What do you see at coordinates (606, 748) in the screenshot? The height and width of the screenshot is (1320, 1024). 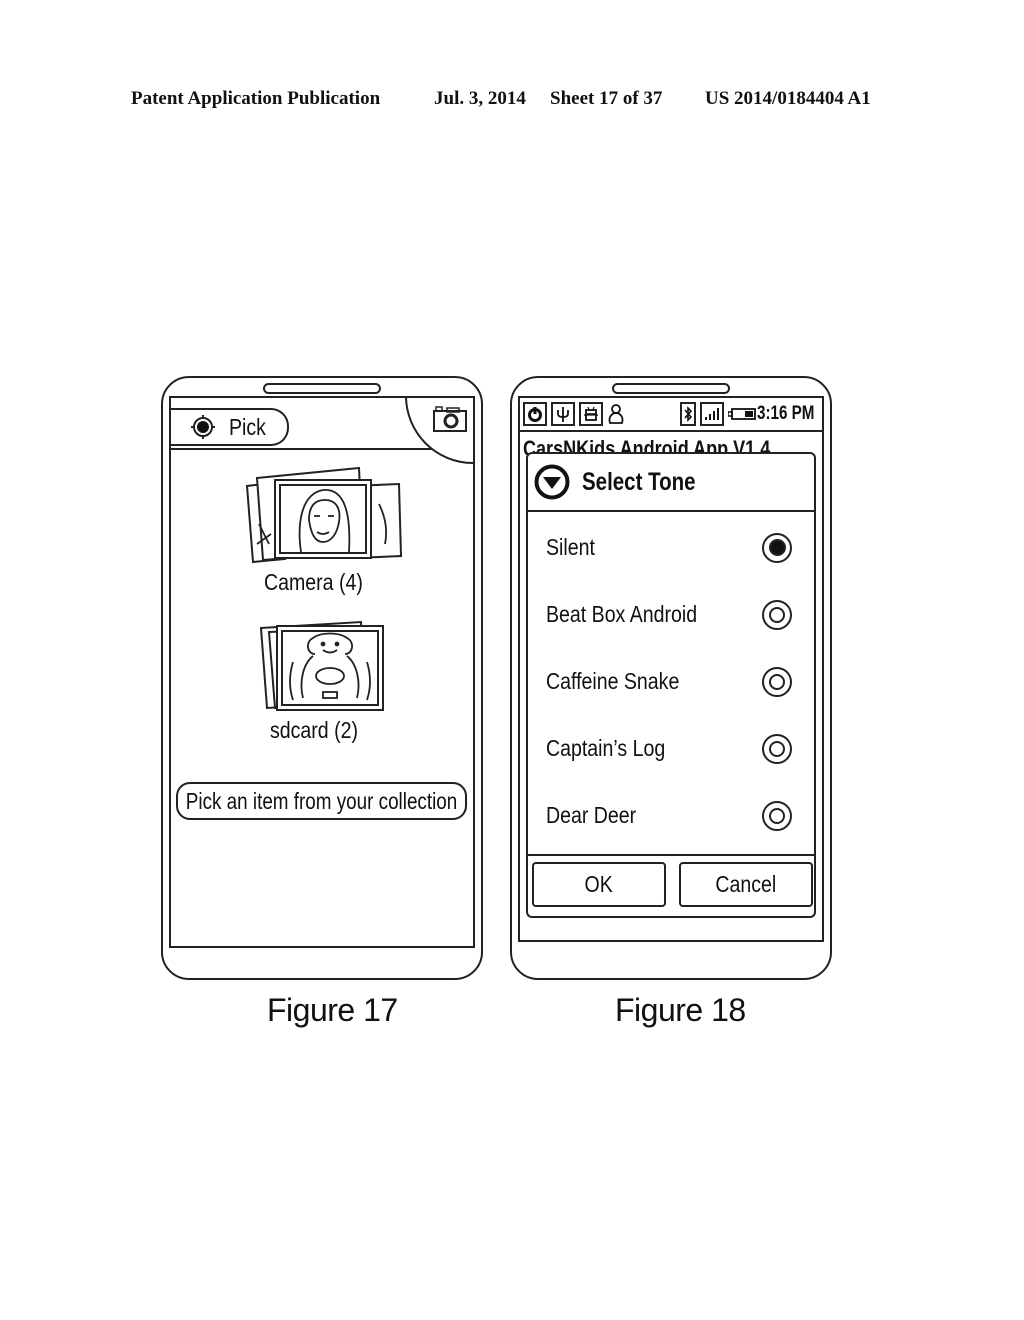 I see `tone-label: Captain’s Log` at bounding box center [606, 748].